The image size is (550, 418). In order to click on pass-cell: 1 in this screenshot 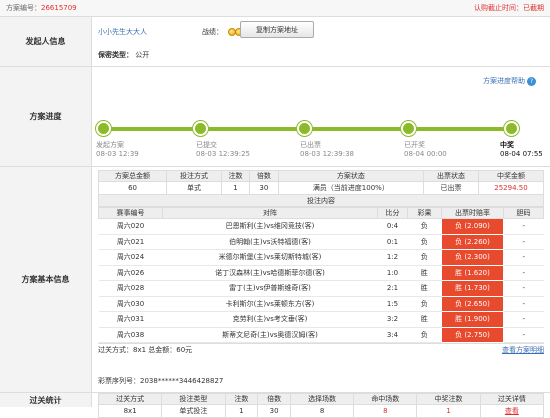, I will do `click(241, 411)`.